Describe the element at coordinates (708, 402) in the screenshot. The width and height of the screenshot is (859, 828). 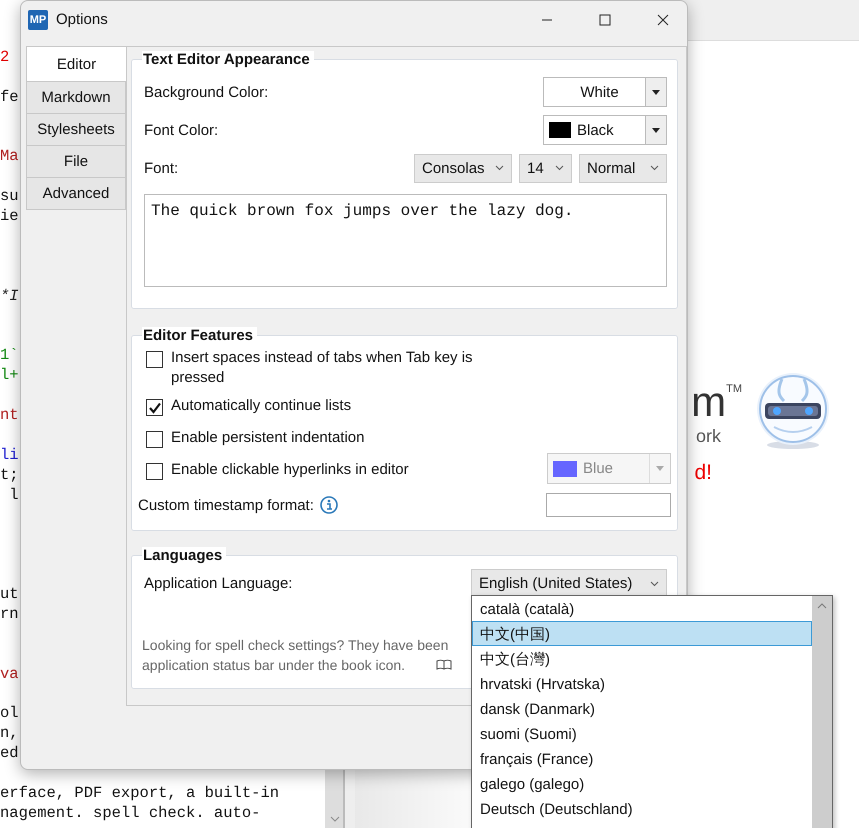
I see `logo-text: m` at that location.